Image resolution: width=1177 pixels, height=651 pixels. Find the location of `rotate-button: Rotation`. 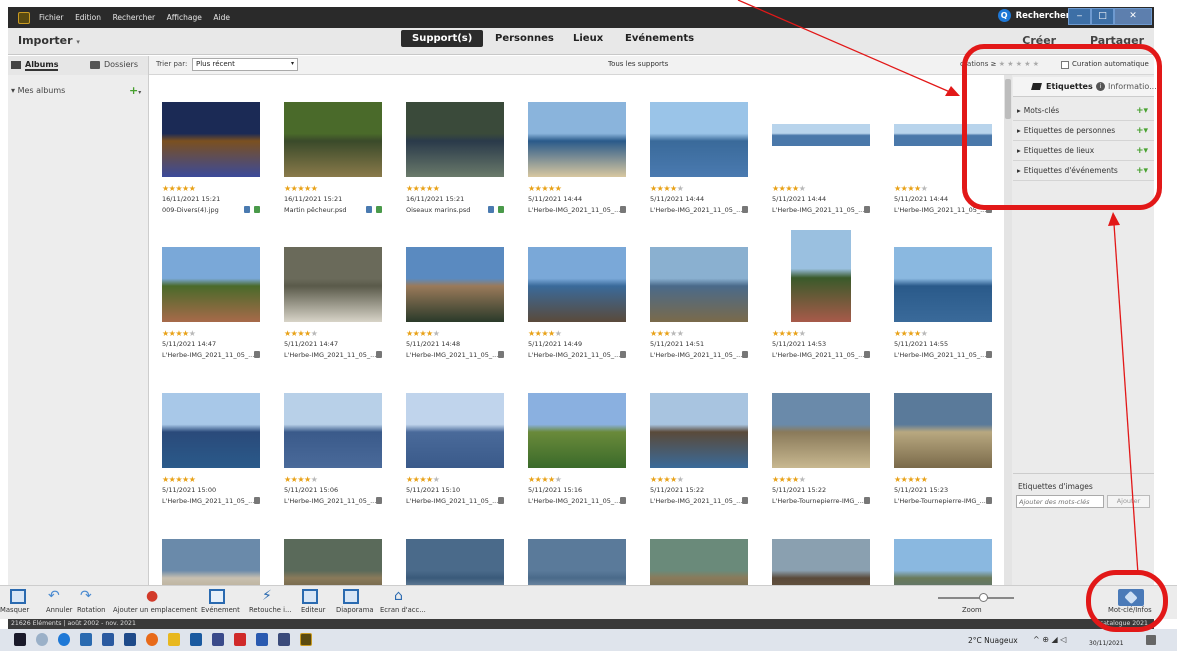

rotate-button: Rotation is located at coordinates (91, 610).